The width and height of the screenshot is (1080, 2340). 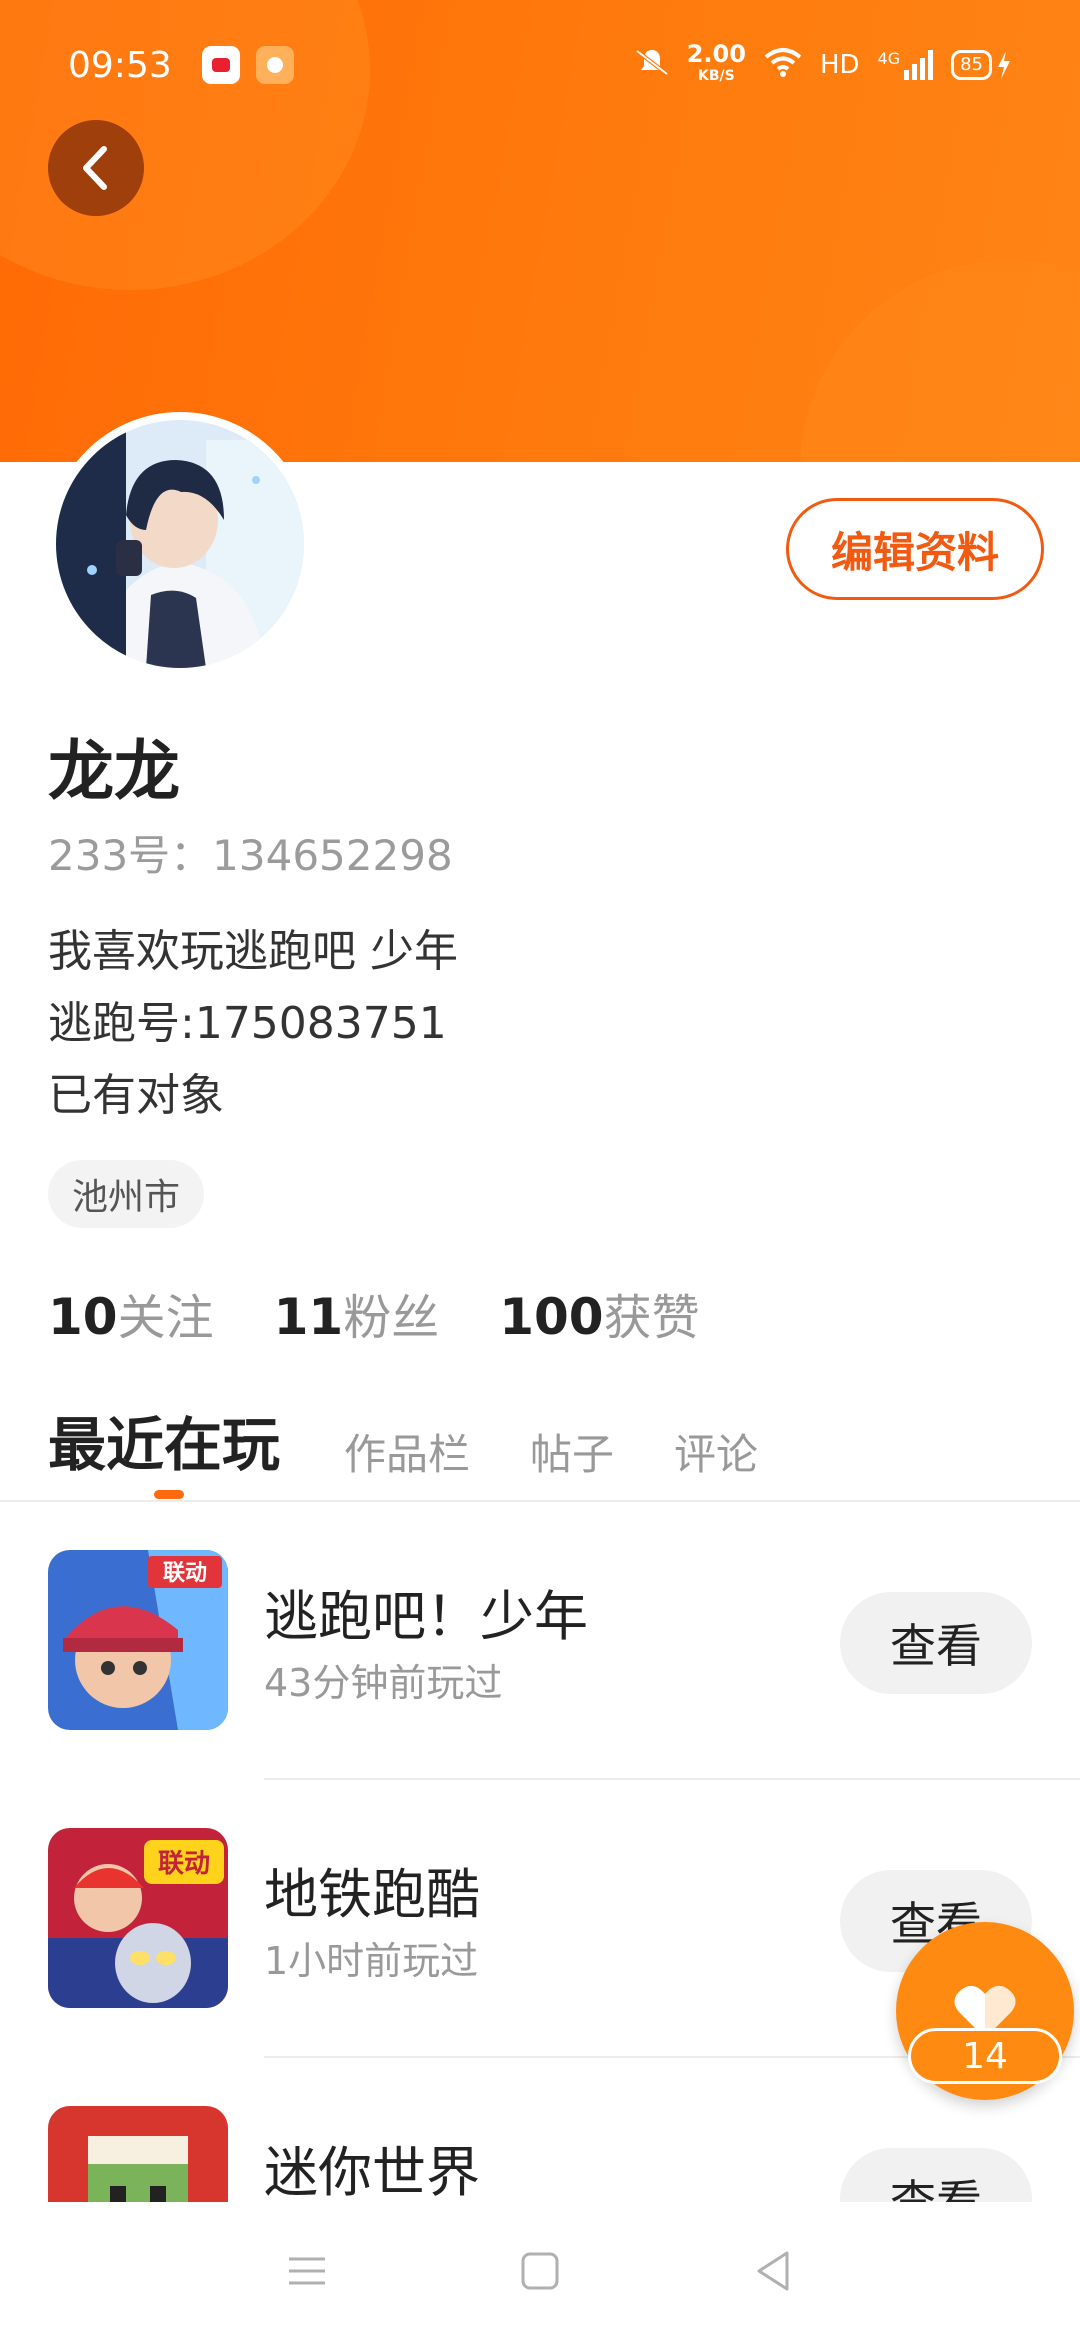 I want to click on game-last-played: 1小时前玩过, so click(x=371, y=1961).